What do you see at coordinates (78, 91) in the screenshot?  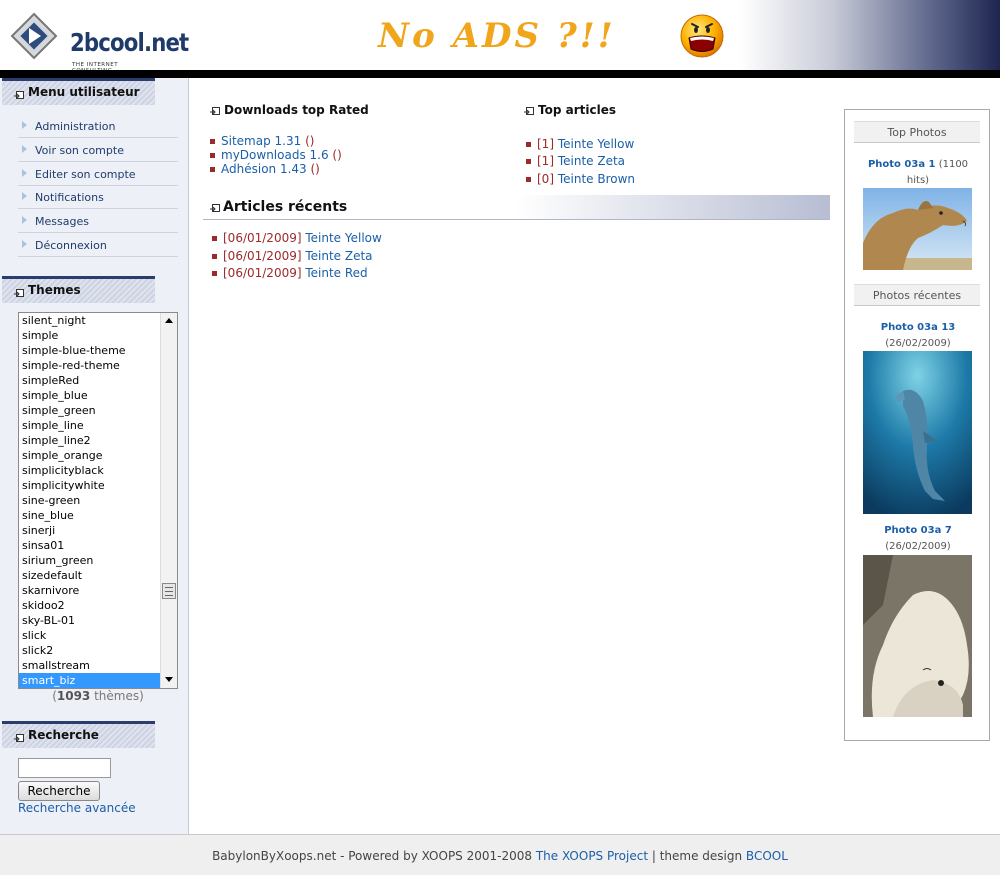 I see `user-menu-title: Menu utilisateur` at bounding box center [78, 91].